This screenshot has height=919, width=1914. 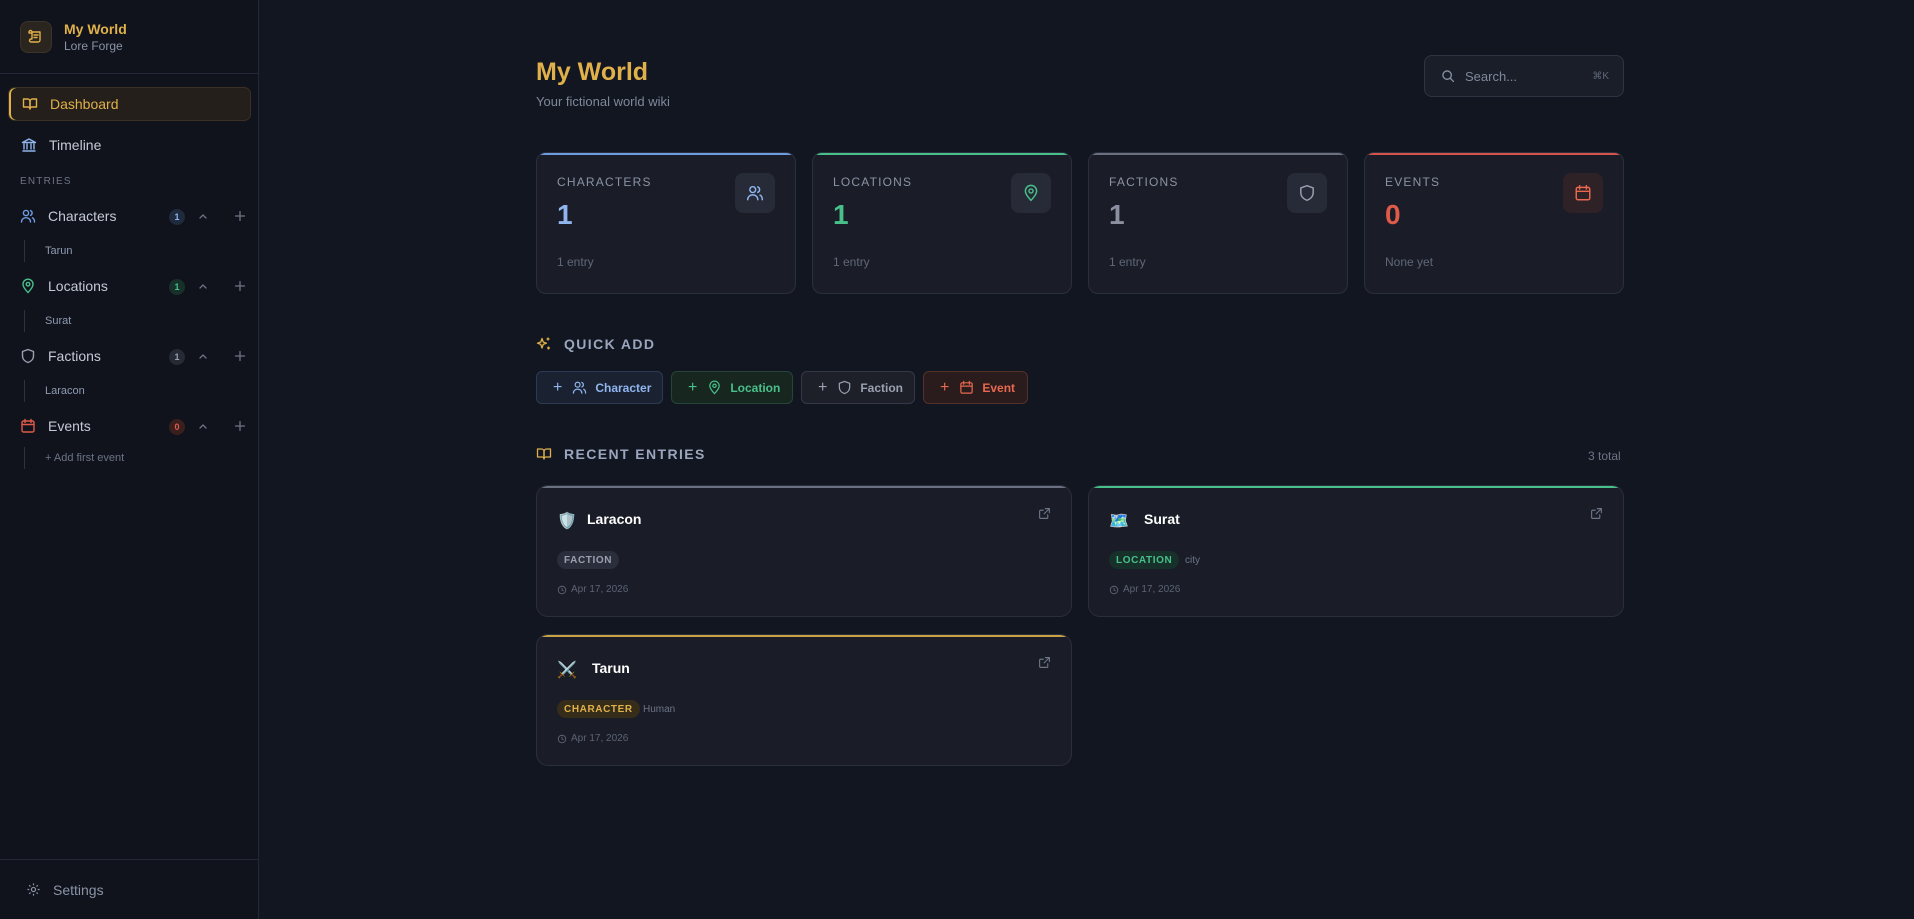 I want to click on stat-label: FACTIONS, so click(x=1144, y=182).